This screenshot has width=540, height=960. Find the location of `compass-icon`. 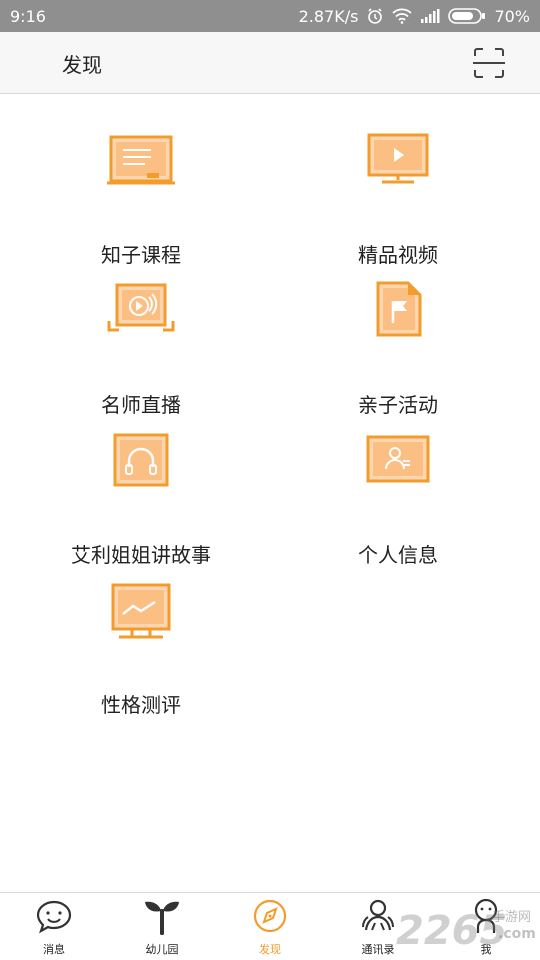

compass-icon is located at coordinates (270, 916).